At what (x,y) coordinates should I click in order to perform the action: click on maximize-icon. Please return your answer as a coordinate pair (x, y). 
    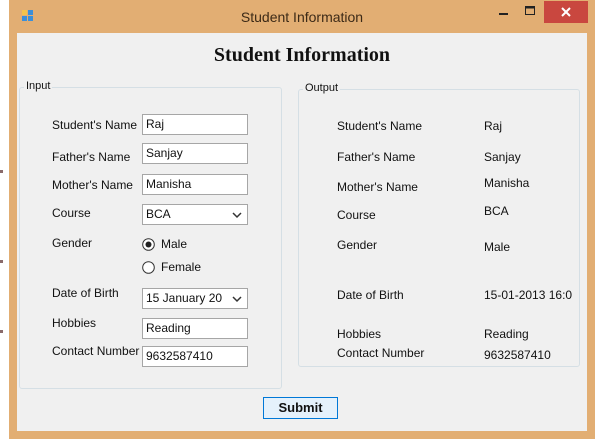
    Looking at the image, I should click on (530, 10).